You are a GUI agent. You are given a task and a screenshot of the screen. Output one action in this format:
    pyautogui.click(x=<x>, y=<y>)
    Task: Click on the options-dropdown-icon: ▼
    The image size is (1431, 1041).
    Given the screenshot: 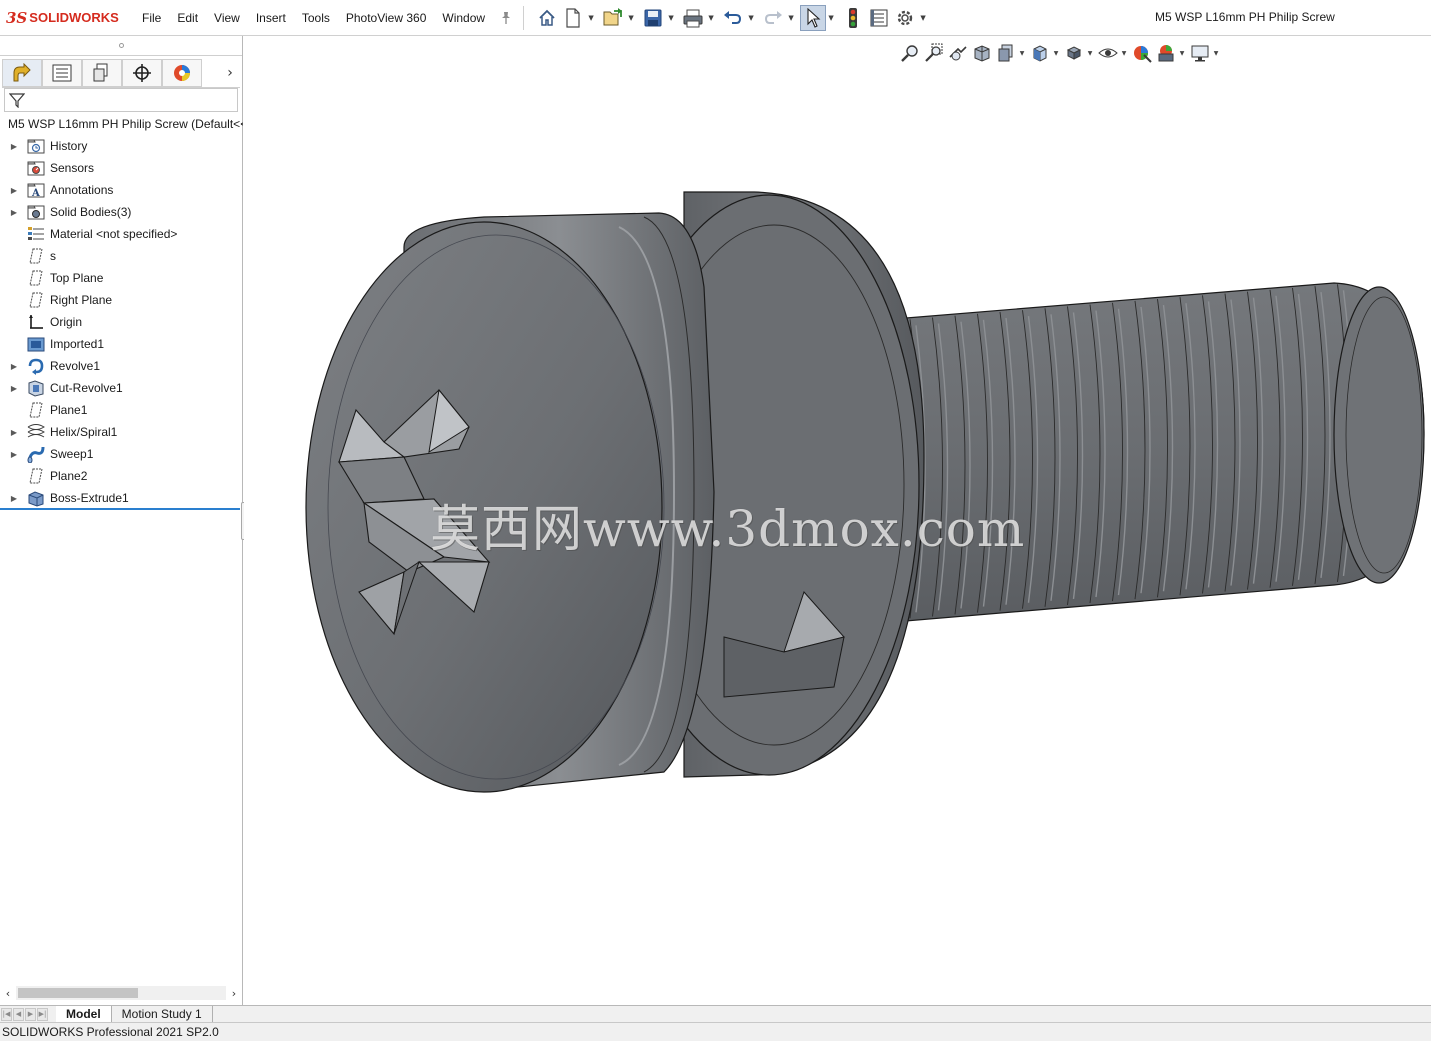 What is the action you would take?
    pyautogui.click(x=923, y=18)
    